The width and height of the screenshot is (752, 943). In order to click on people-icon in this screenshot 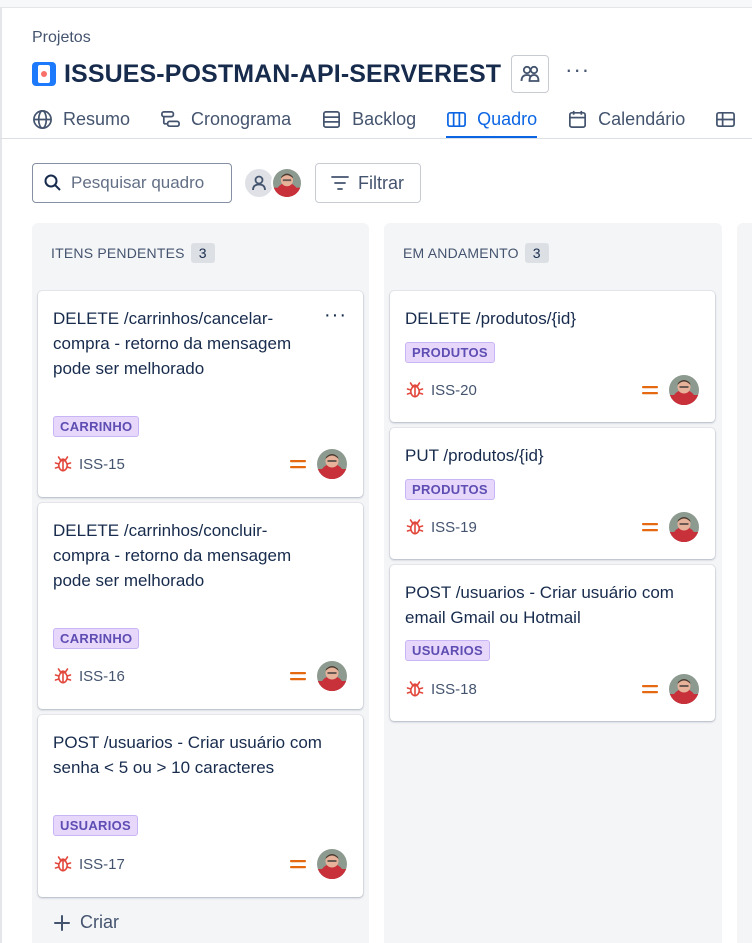, I will do `click(530, 73)`.